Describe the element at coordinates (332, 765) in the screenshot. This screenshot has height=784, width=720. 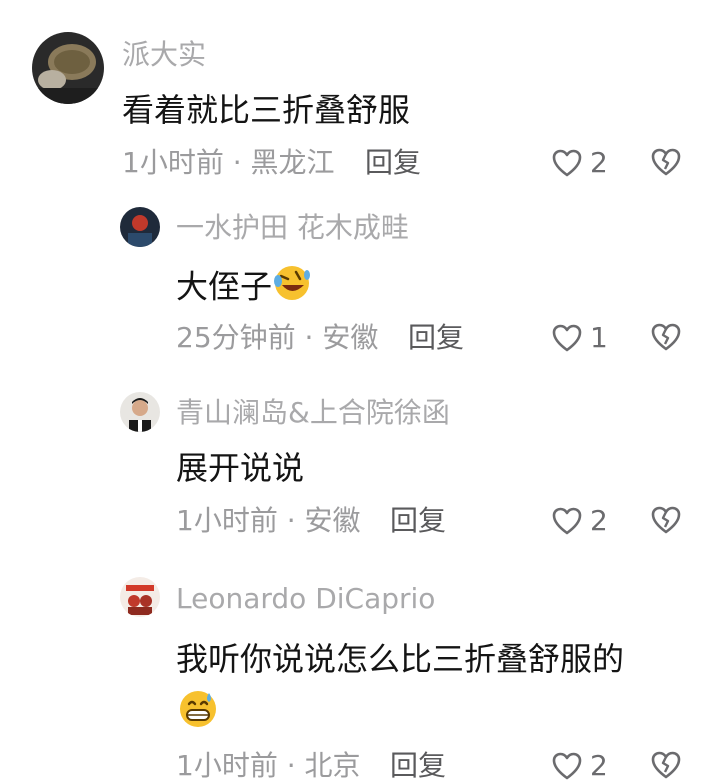
I see `comment-location: 北京` at that location.